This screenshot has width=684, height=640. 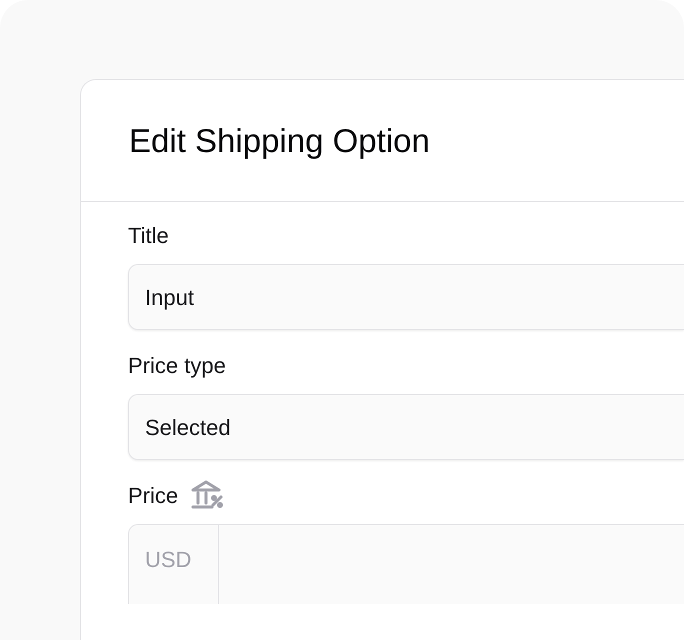 What do you see at coordinates (406, 427) in the screenshot?
I see `select-field: Selected` at bounding box center [406, 427].